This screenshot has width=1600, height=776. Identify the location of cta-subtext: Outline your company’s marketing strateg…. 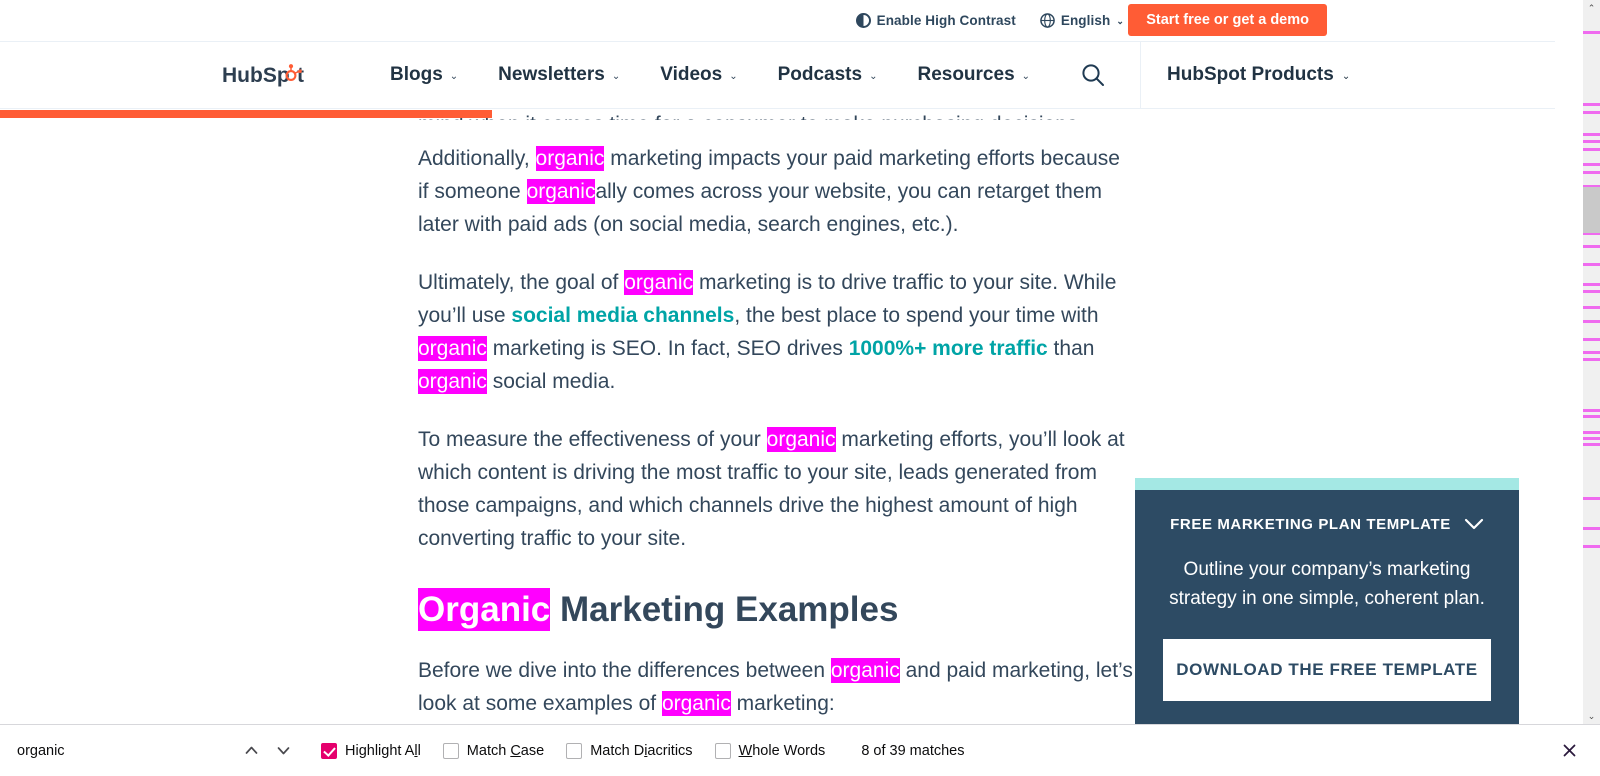
(1327, 584).